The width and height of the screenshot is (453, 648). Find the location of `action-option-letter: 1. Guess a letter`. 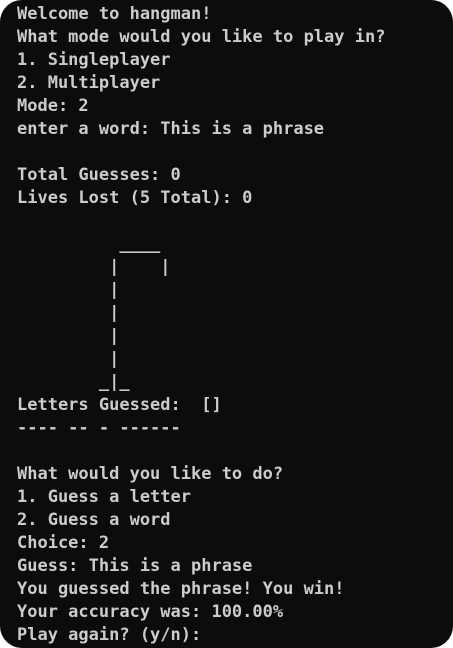

action-option-letter: 1. Guess a letter is located at coordinates (104, 497).